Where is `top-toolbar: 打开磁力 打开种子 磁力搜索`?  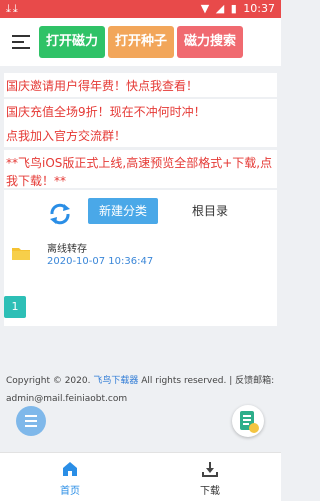
top-toolbar: 打开磁力 打开种子 磁力搜索 is located at coordinates (140, 42).